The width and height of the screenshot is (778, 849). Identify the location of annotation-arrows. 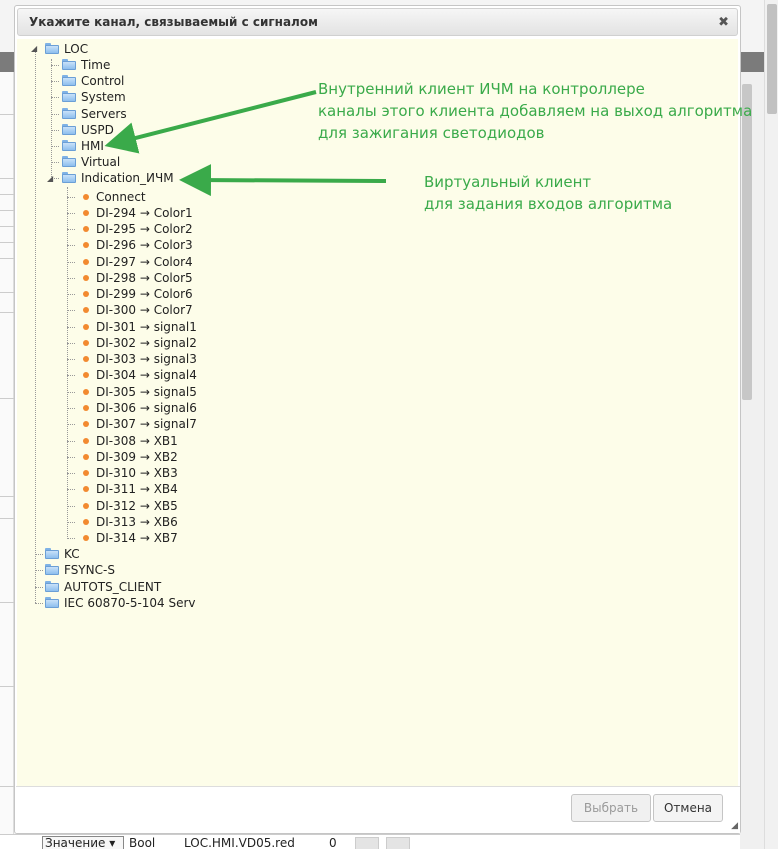
(245, 143).